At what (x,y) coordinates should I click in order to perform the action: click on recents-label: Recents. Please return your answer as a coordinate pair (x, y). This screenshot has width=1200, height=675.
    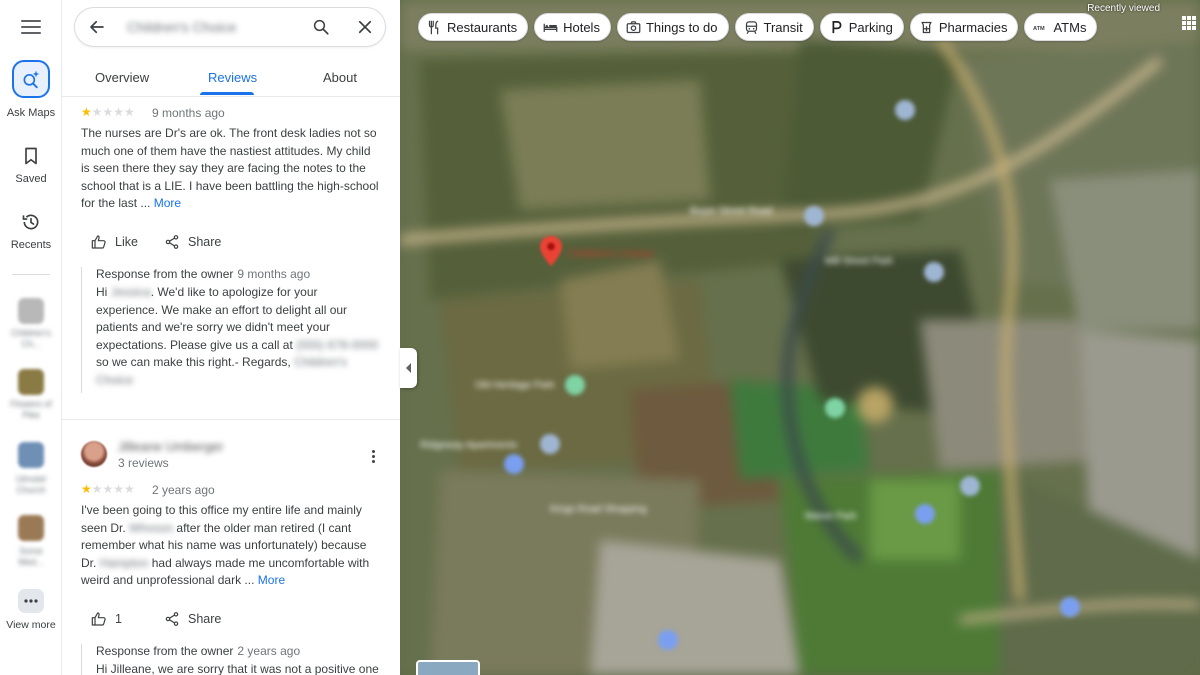
    Looking at the image, I should click on (31, 245).